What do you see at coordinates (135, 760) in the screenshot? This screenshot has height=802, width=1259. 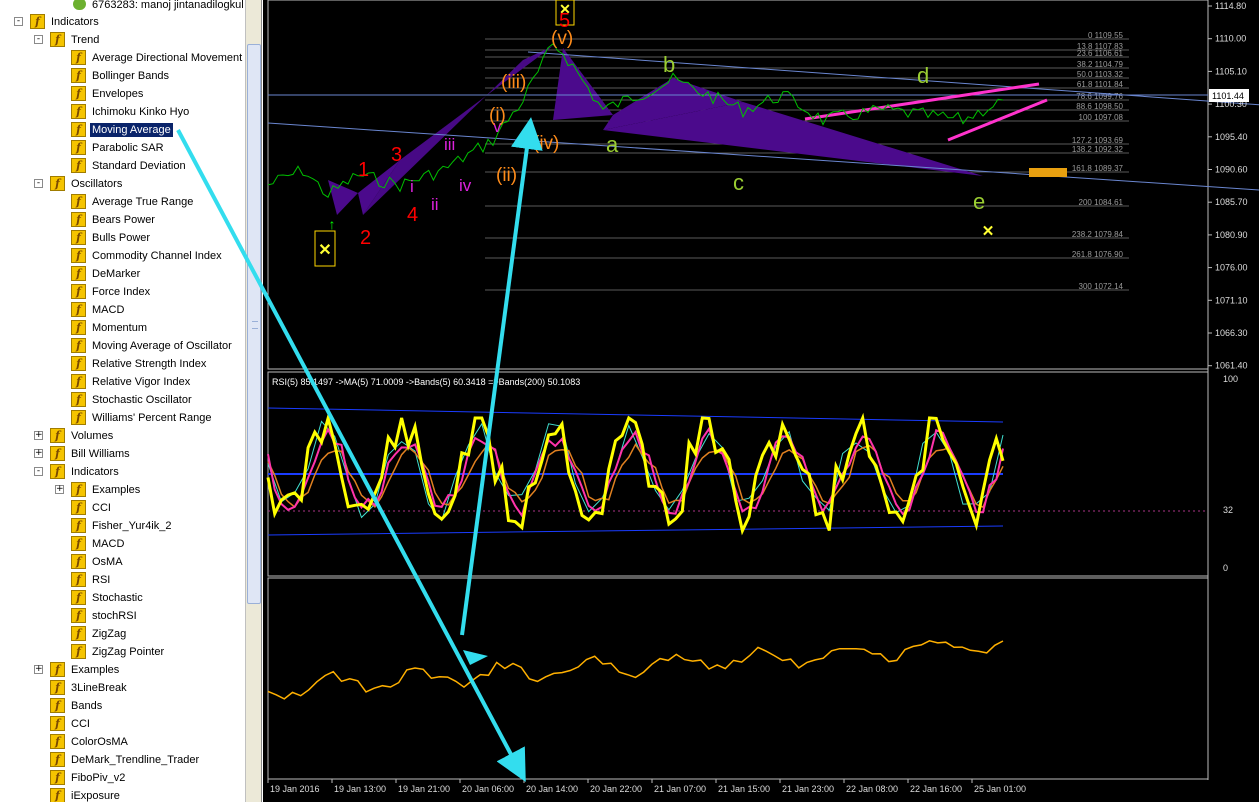 I see `nav-item-label: DeMark_Trendline_Trader` at bounding box center [135, 760].